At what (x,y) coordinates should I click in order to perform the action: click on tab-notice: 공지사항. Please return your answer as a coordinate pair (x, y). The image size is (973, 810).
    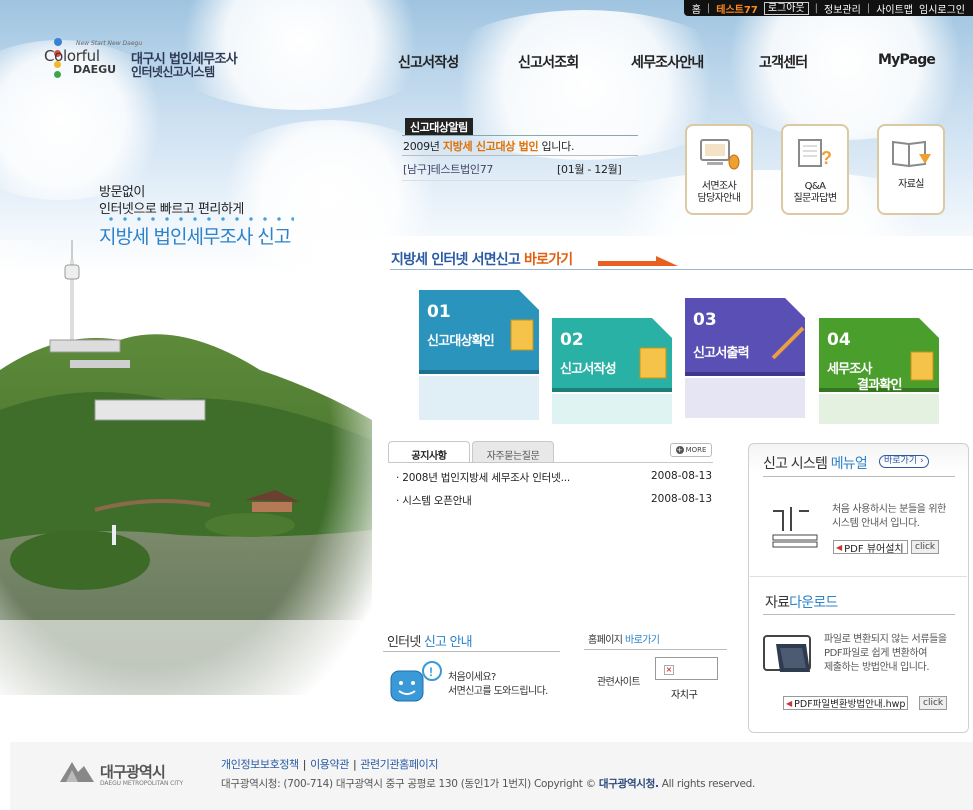
    Looking at the image, I should click on (429, 452).